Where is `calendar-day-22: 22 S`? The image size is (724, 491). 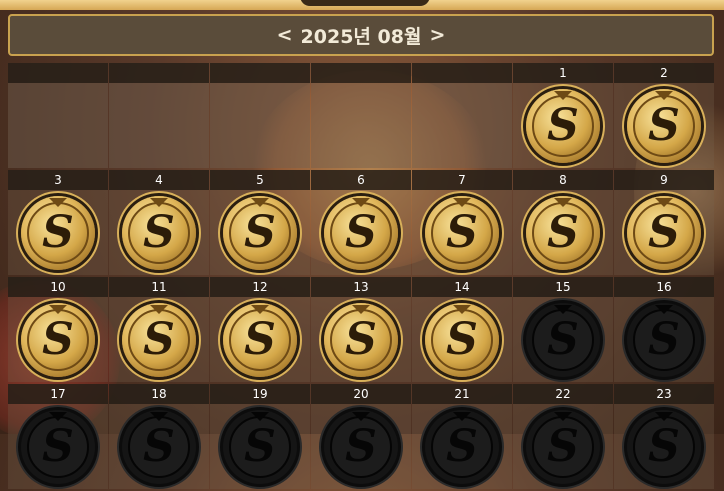 calendar-day-22: 22 S is located at coordinates (563, 437).